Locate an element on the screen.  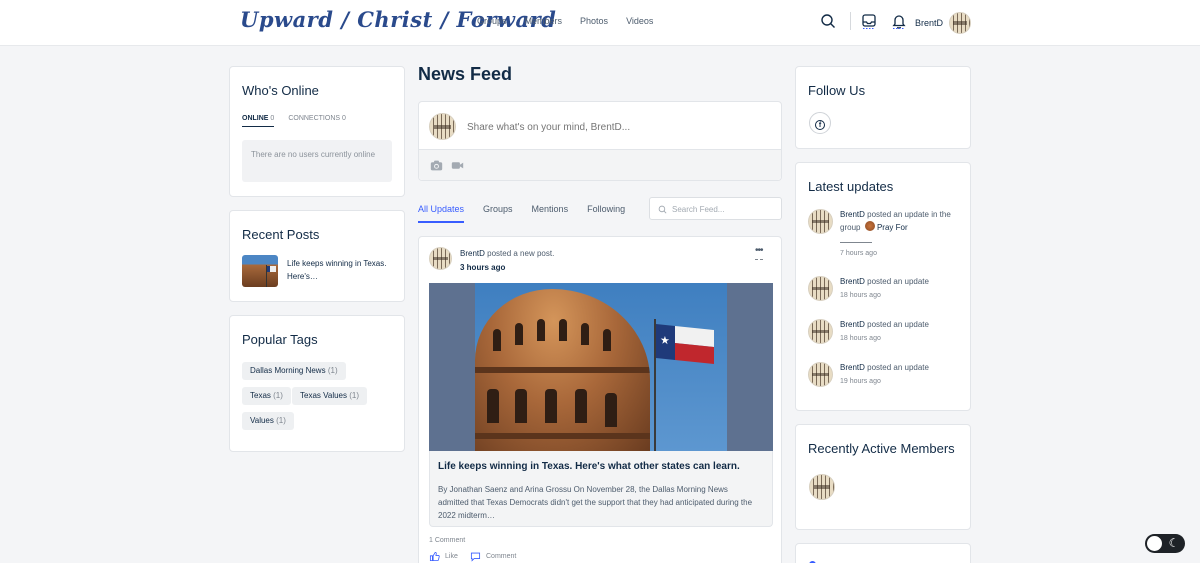
post-author-avatar is located at coordinates (440, 258).